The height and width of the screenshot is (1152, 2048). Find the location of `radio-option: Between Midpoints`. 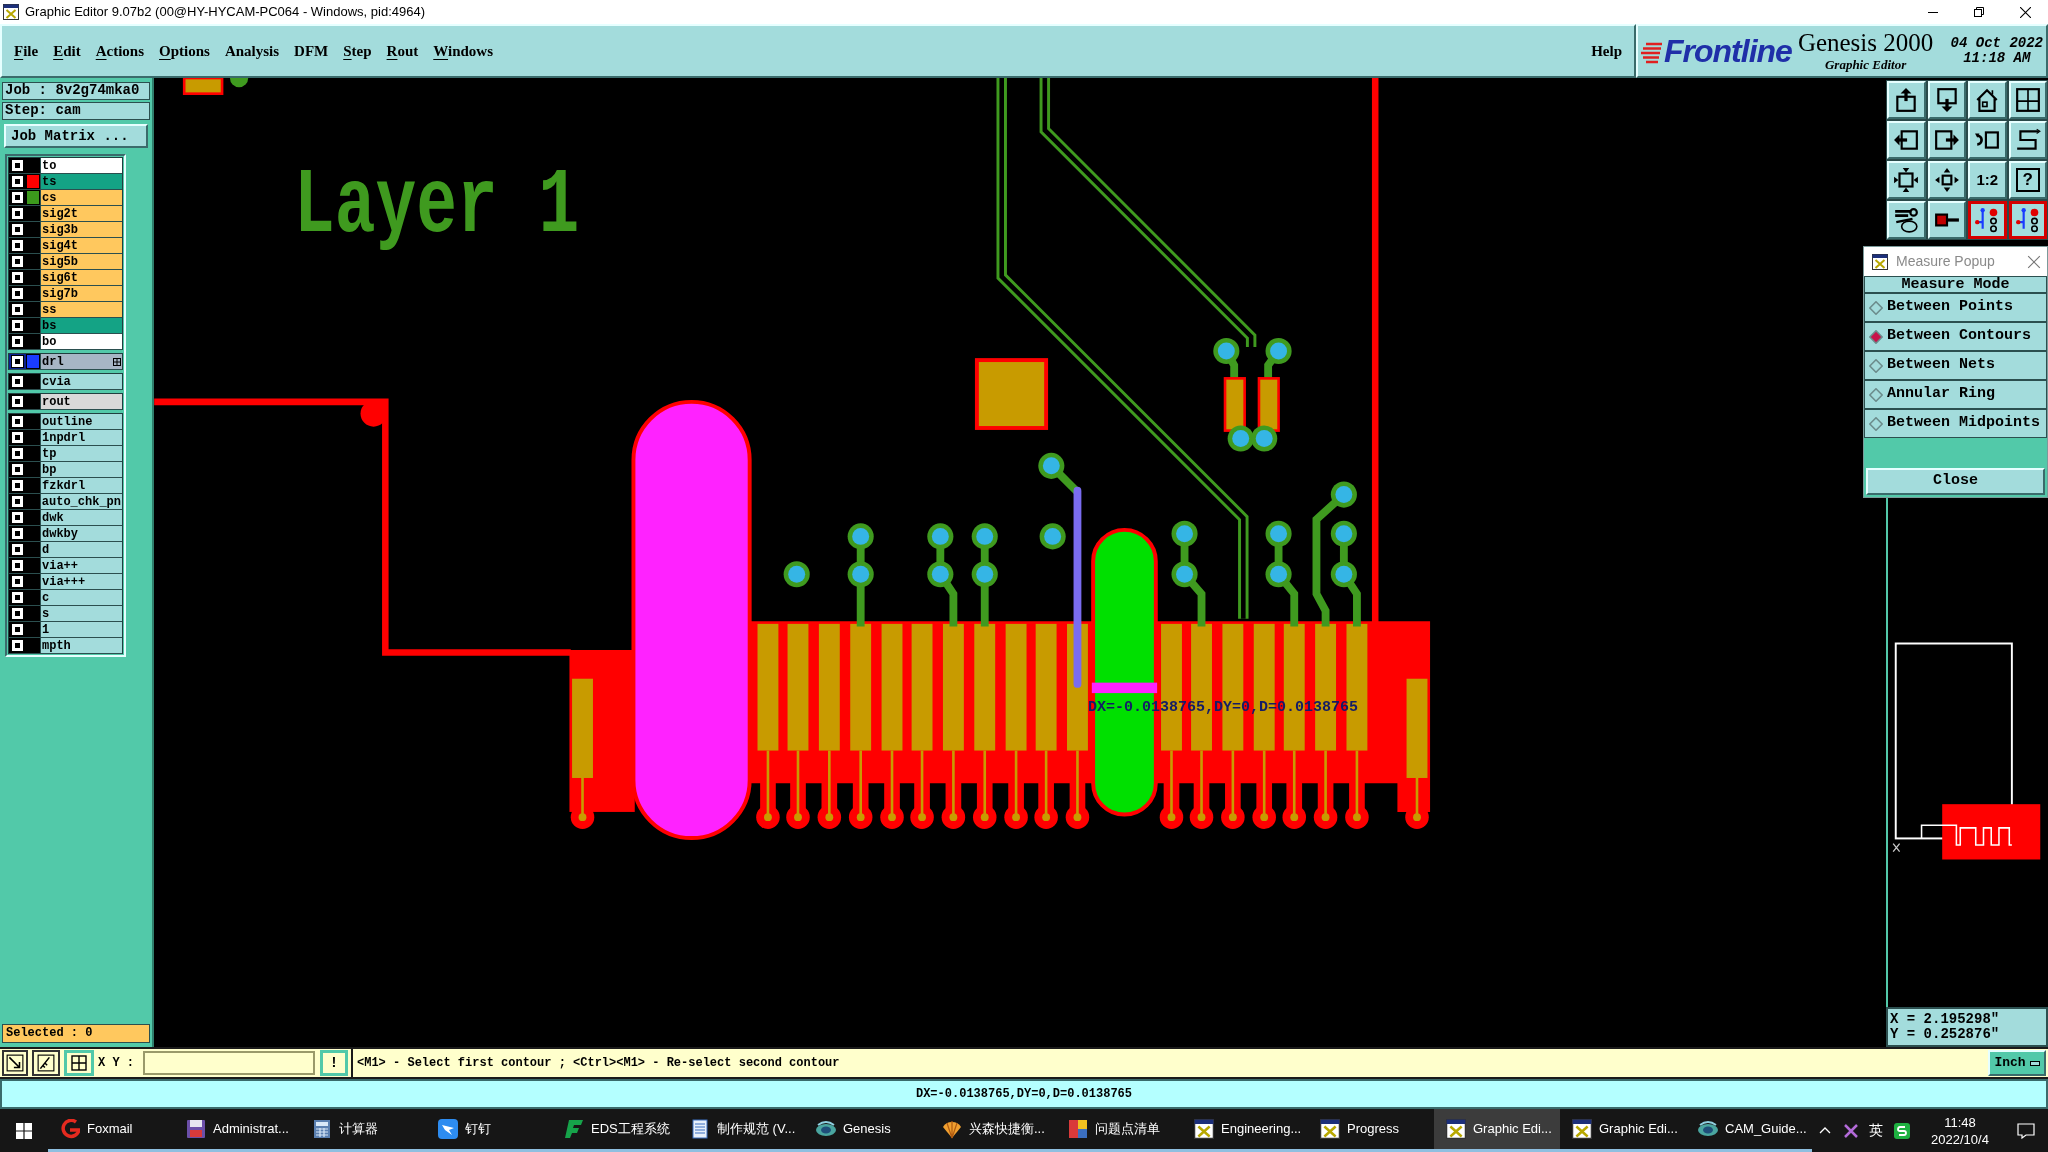

radio-option: Between Midpoints is located at coordinates (1955, 423).